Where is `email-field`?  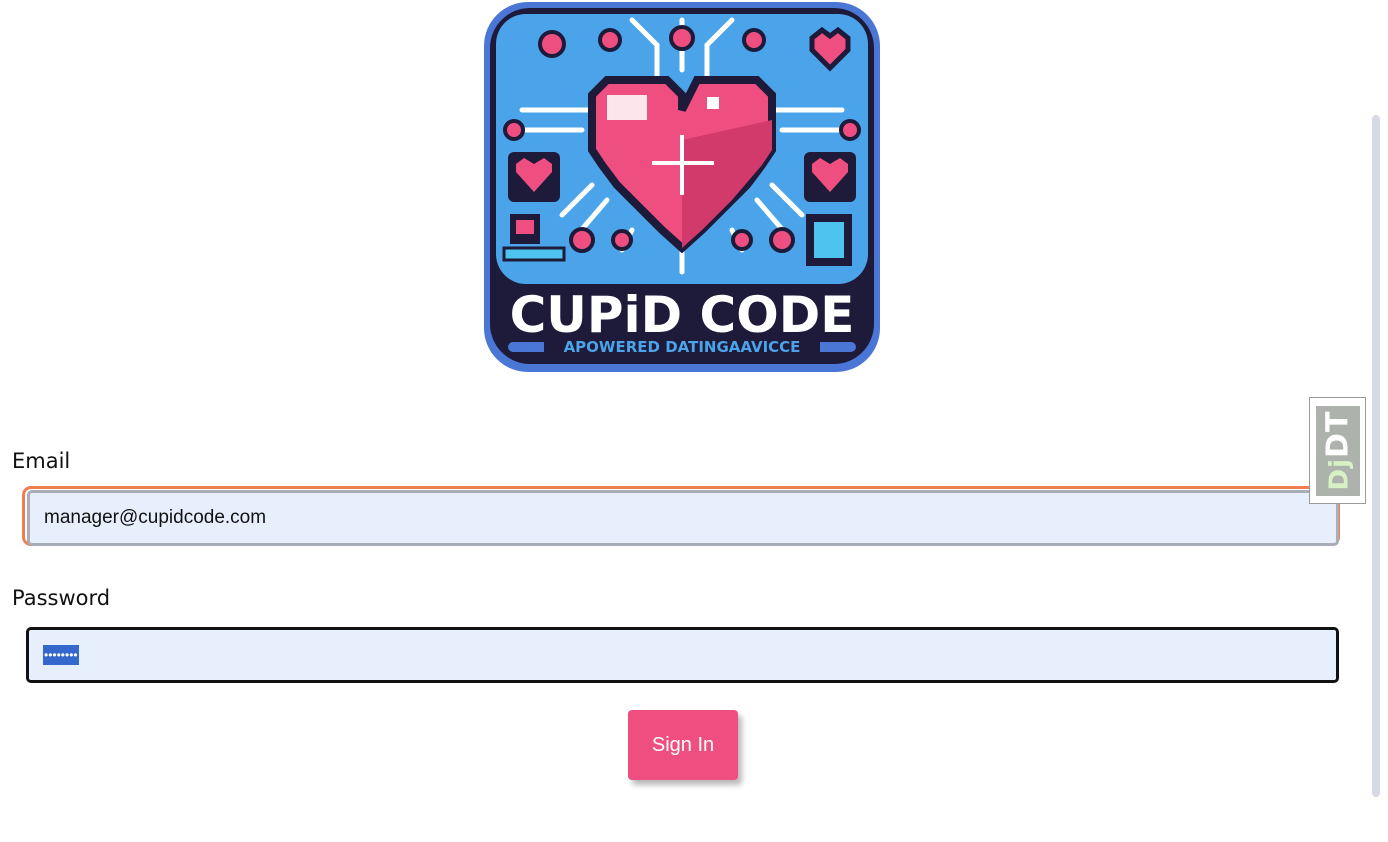 email-field is located at coordinates (683, 518).